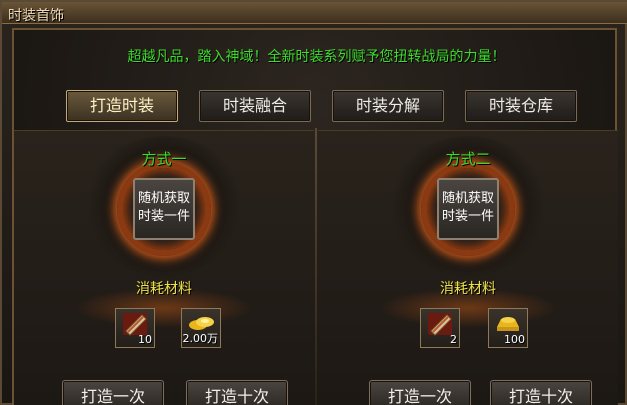  What do you see at coordinates (255, 106) in the screenshot?
I see `tab-fuse-fashion: 时装融合` at bounding box center [255, 106].